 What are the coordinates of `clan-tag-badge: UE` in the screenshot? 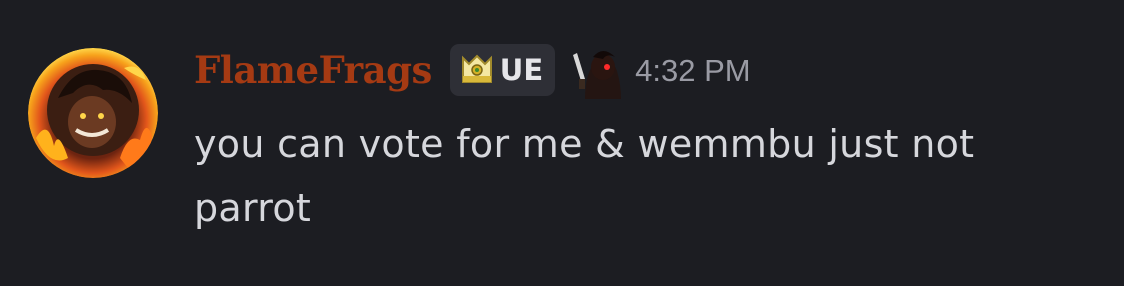 It's located at (502, 70).